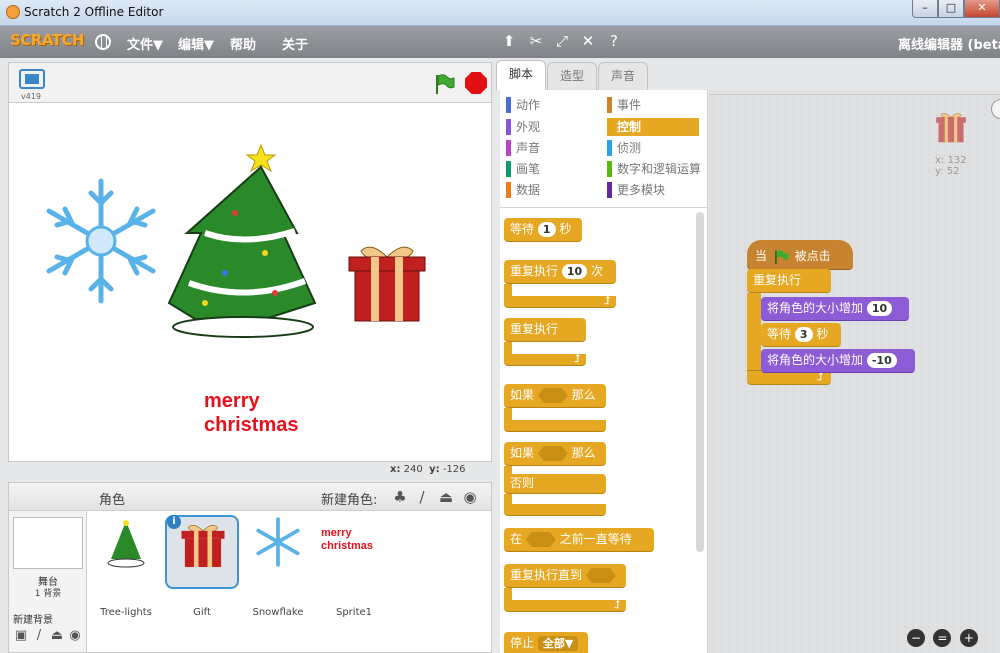 The width and height of the screenshot is (1000, 653). What do you see at coordinates (250, 82) in the screenshot?
I see `stage-header: v419` at bounding box center [250, 82].